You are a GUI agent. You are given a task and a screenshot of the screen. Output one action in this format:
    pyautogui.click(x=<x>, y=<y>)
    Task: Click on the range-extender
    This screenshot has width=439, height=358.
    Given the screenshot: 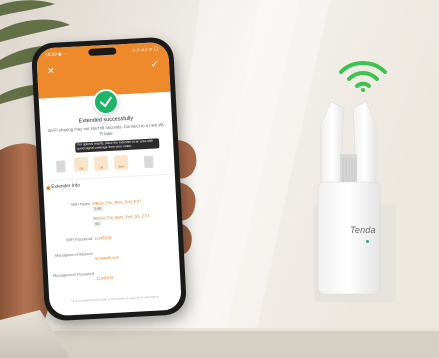 What is the action you would take?
    pyautogui.click(x=355, y=201)
    